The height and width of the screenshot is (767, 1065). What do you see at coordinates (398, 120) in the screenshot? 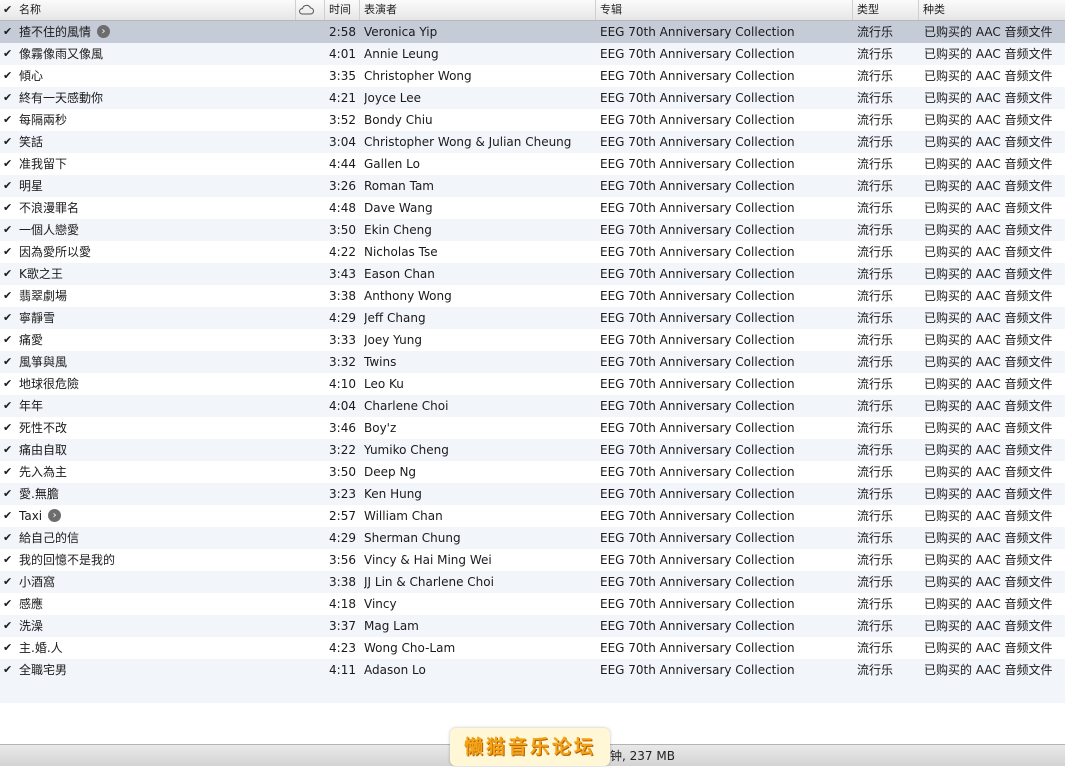
I see `track-artist: Bondy Chiu` at bounding box center [398, 120].